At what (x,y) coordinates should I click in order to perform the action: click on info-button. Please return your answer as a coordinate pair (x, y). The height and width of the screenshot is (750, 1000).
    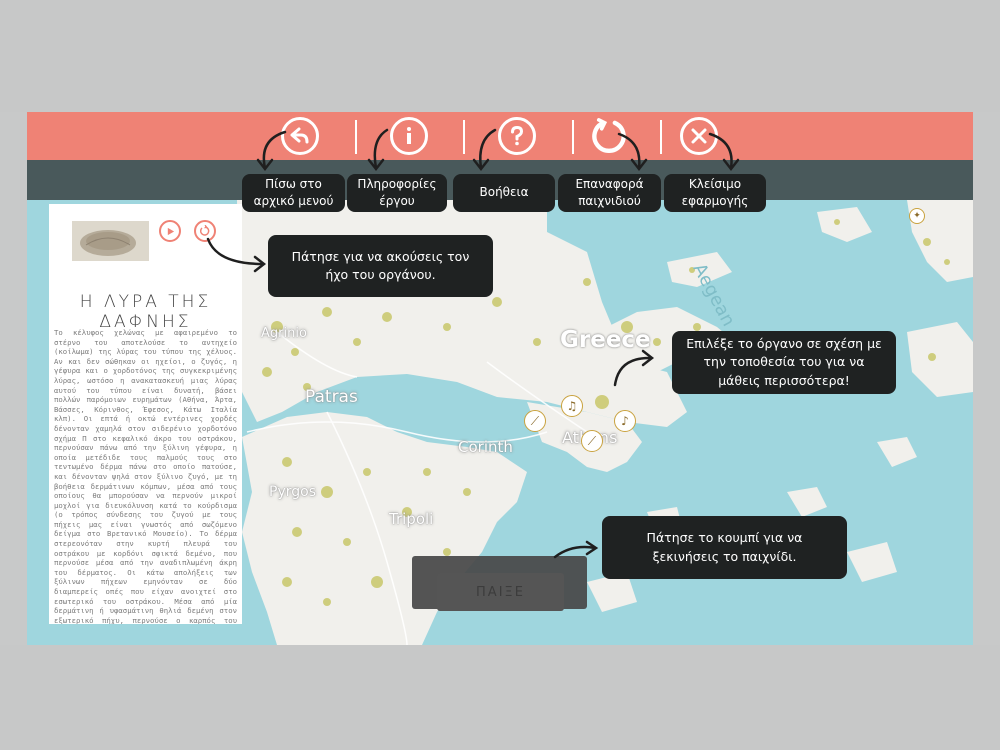
    Looking at the image, I should click on (409, 136).